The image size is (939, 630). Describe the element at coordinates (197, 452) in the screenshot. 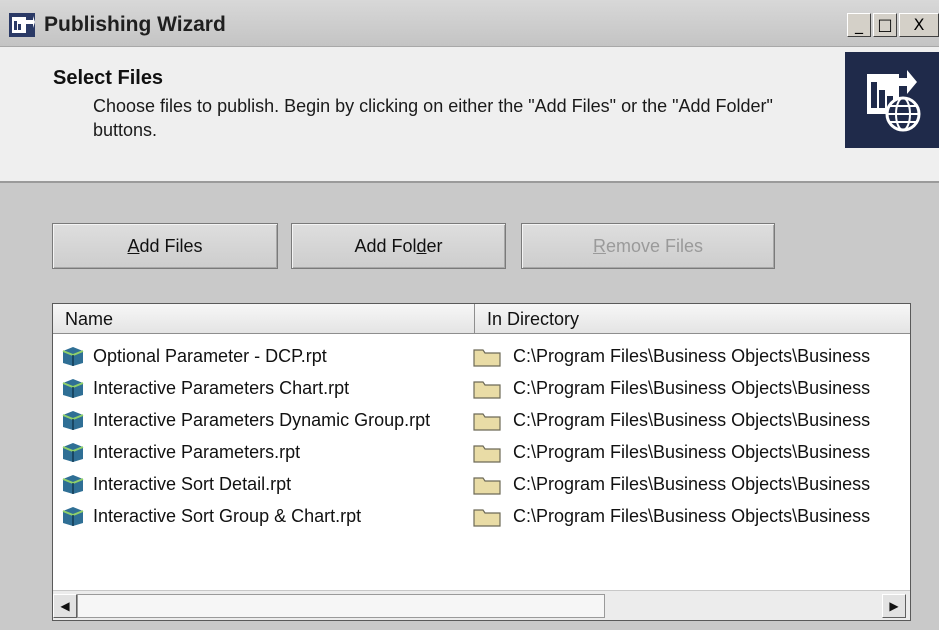

I see `file-name: Interactive Parameters.rpt` at that location.